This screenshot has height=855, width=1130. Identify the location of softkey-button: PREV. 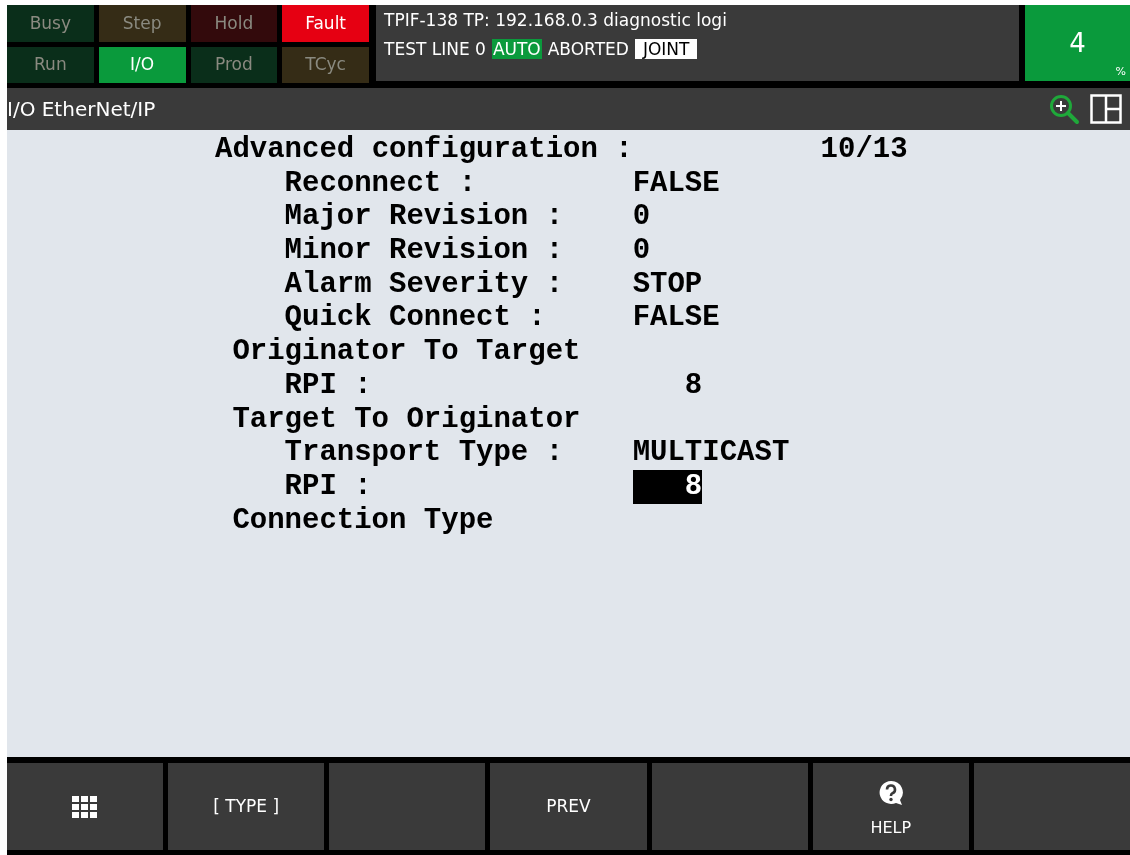
(568, 806).